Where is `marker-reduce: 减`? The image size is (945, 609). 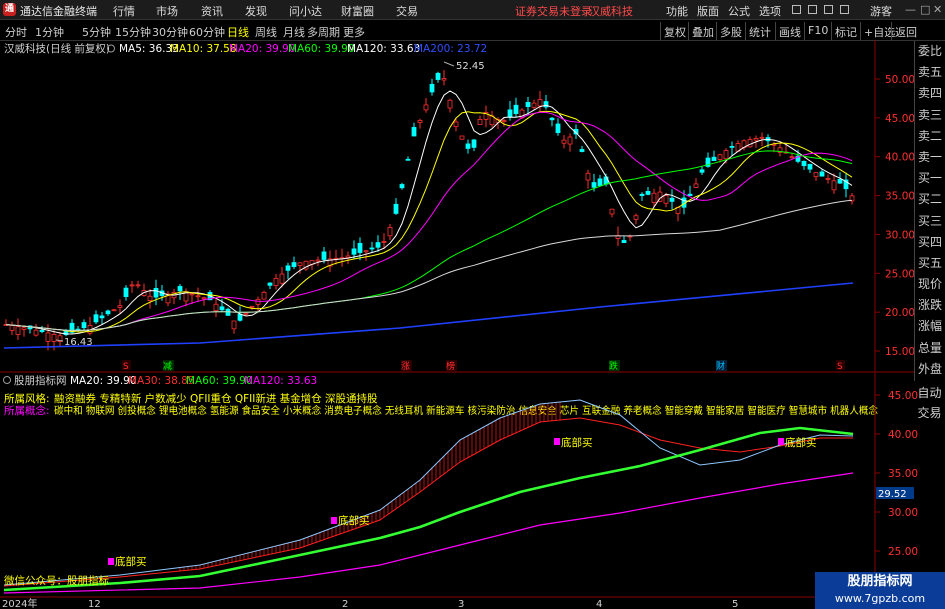 marker-reduce: 减 is located at coordinates (167, 366).